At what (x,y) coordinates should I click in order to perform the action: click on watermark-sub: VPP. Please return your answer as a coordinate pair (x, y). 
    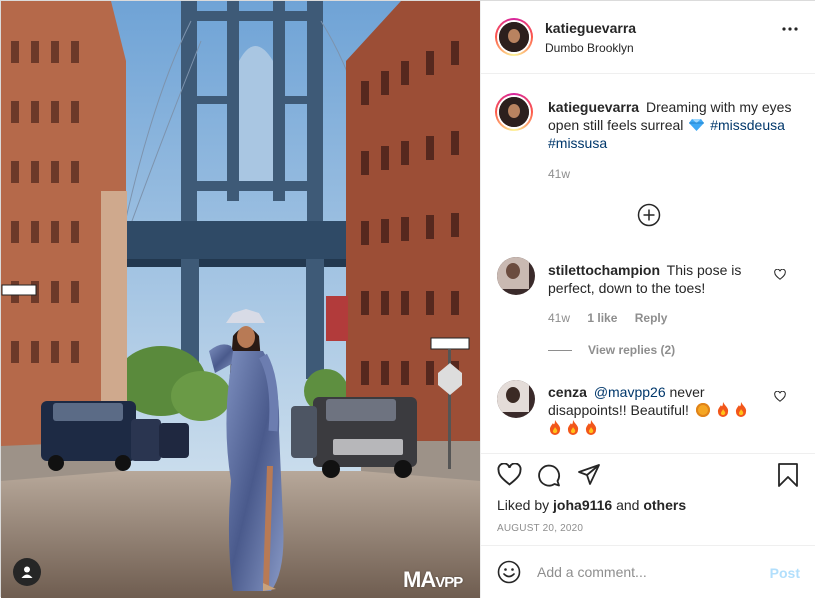
    Looking at the image, I should click on (449, 582).